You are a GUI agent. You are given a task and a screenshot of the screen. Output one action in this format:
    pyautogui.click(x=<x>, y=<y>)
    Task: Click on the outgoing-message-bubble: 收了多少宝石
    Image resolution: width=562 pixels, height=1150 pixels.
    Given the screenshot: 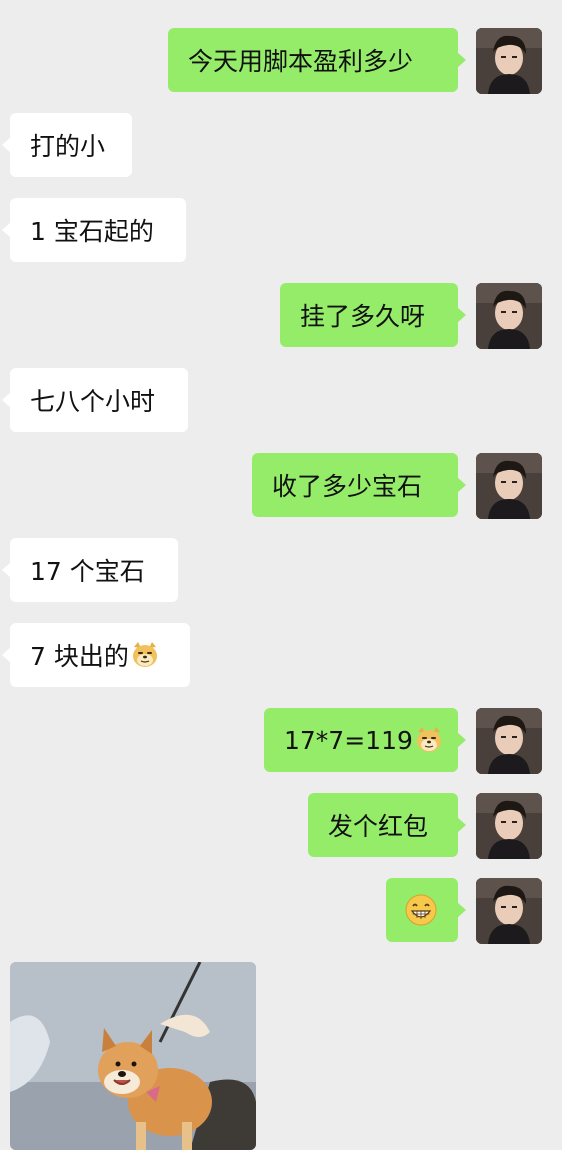 What is the action you would take?
    pyautogui.click(x=359, y=485)
    